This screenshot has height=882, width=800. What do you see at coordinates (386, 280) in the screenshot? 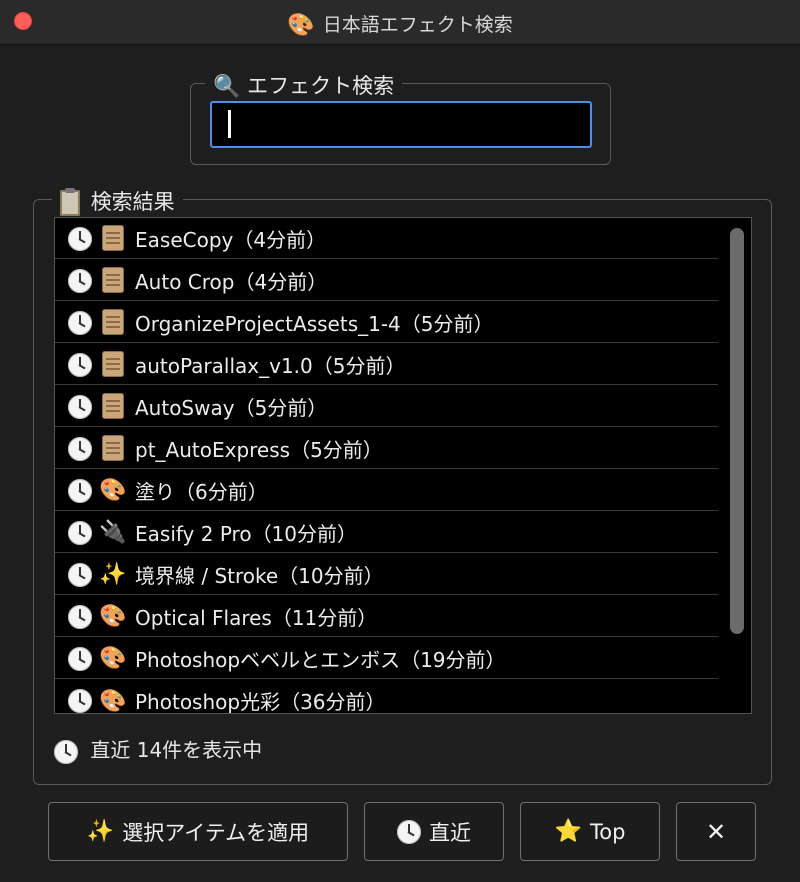
I see `list-item: Auto Crop（4分前）` at bounding box center [386, 280].